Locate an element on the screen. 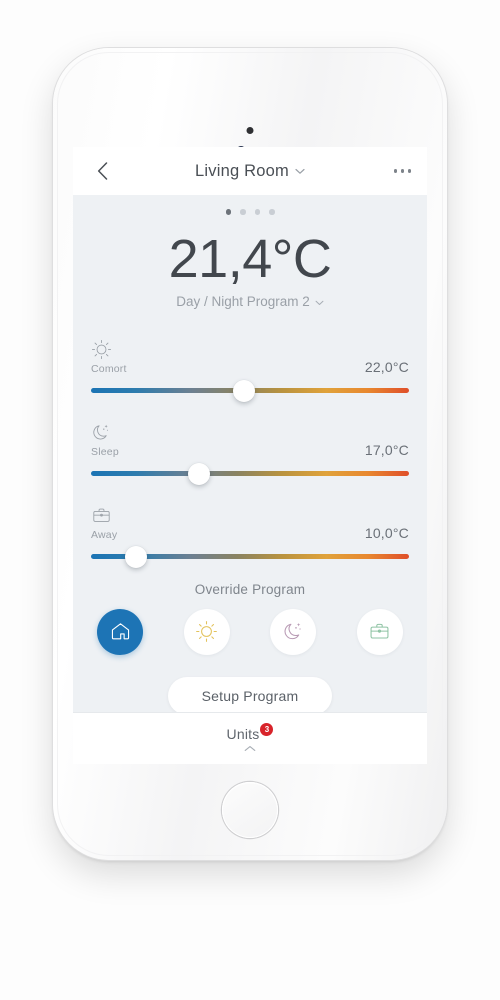  navigation-title-group: Living Room is located at coordinates (250, 171).